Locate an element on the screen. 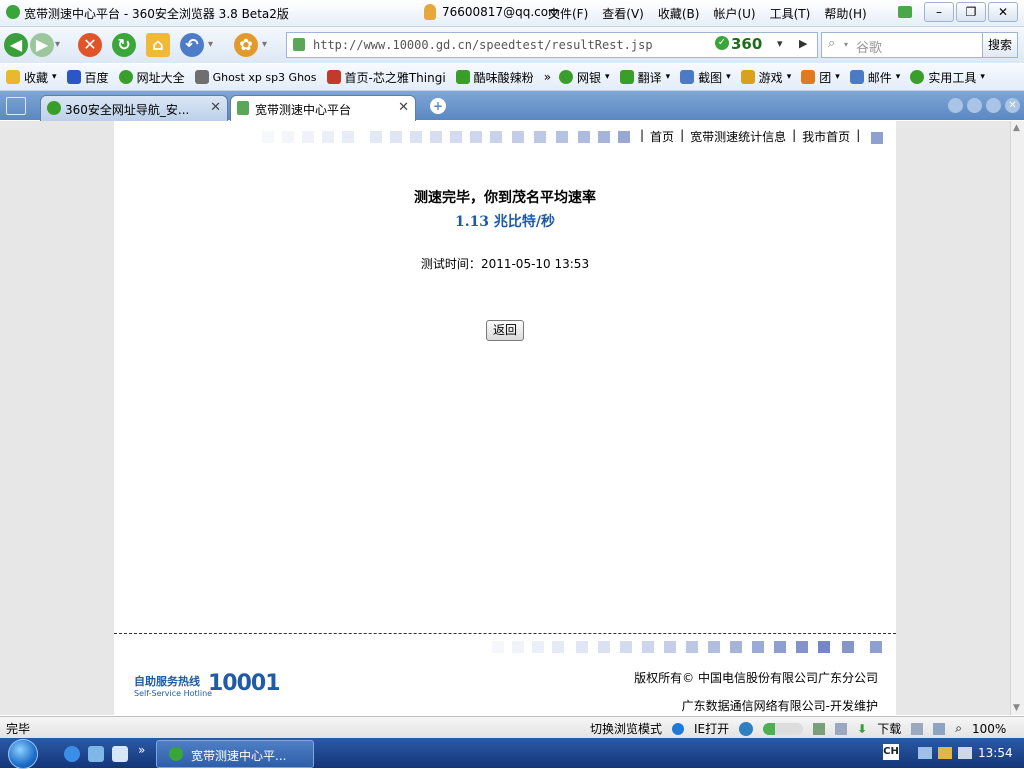  tab-scroll-left-icon is located at coordinates (955, 105).